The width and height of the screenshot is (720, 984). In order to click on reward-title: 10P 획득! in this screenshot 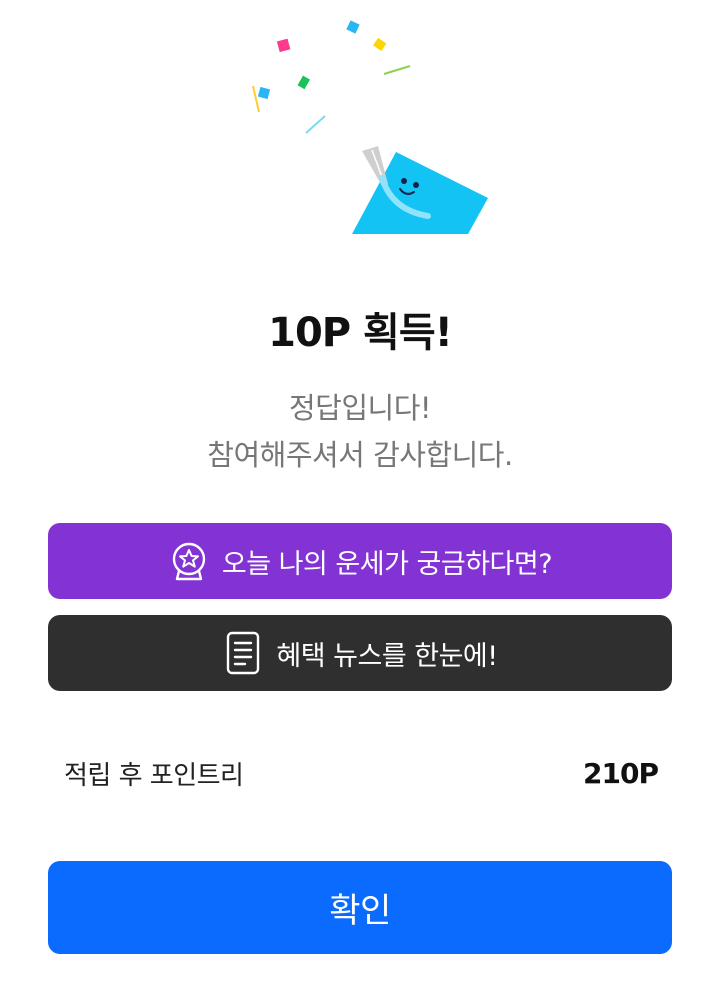, I will do `click(360, 333)`.